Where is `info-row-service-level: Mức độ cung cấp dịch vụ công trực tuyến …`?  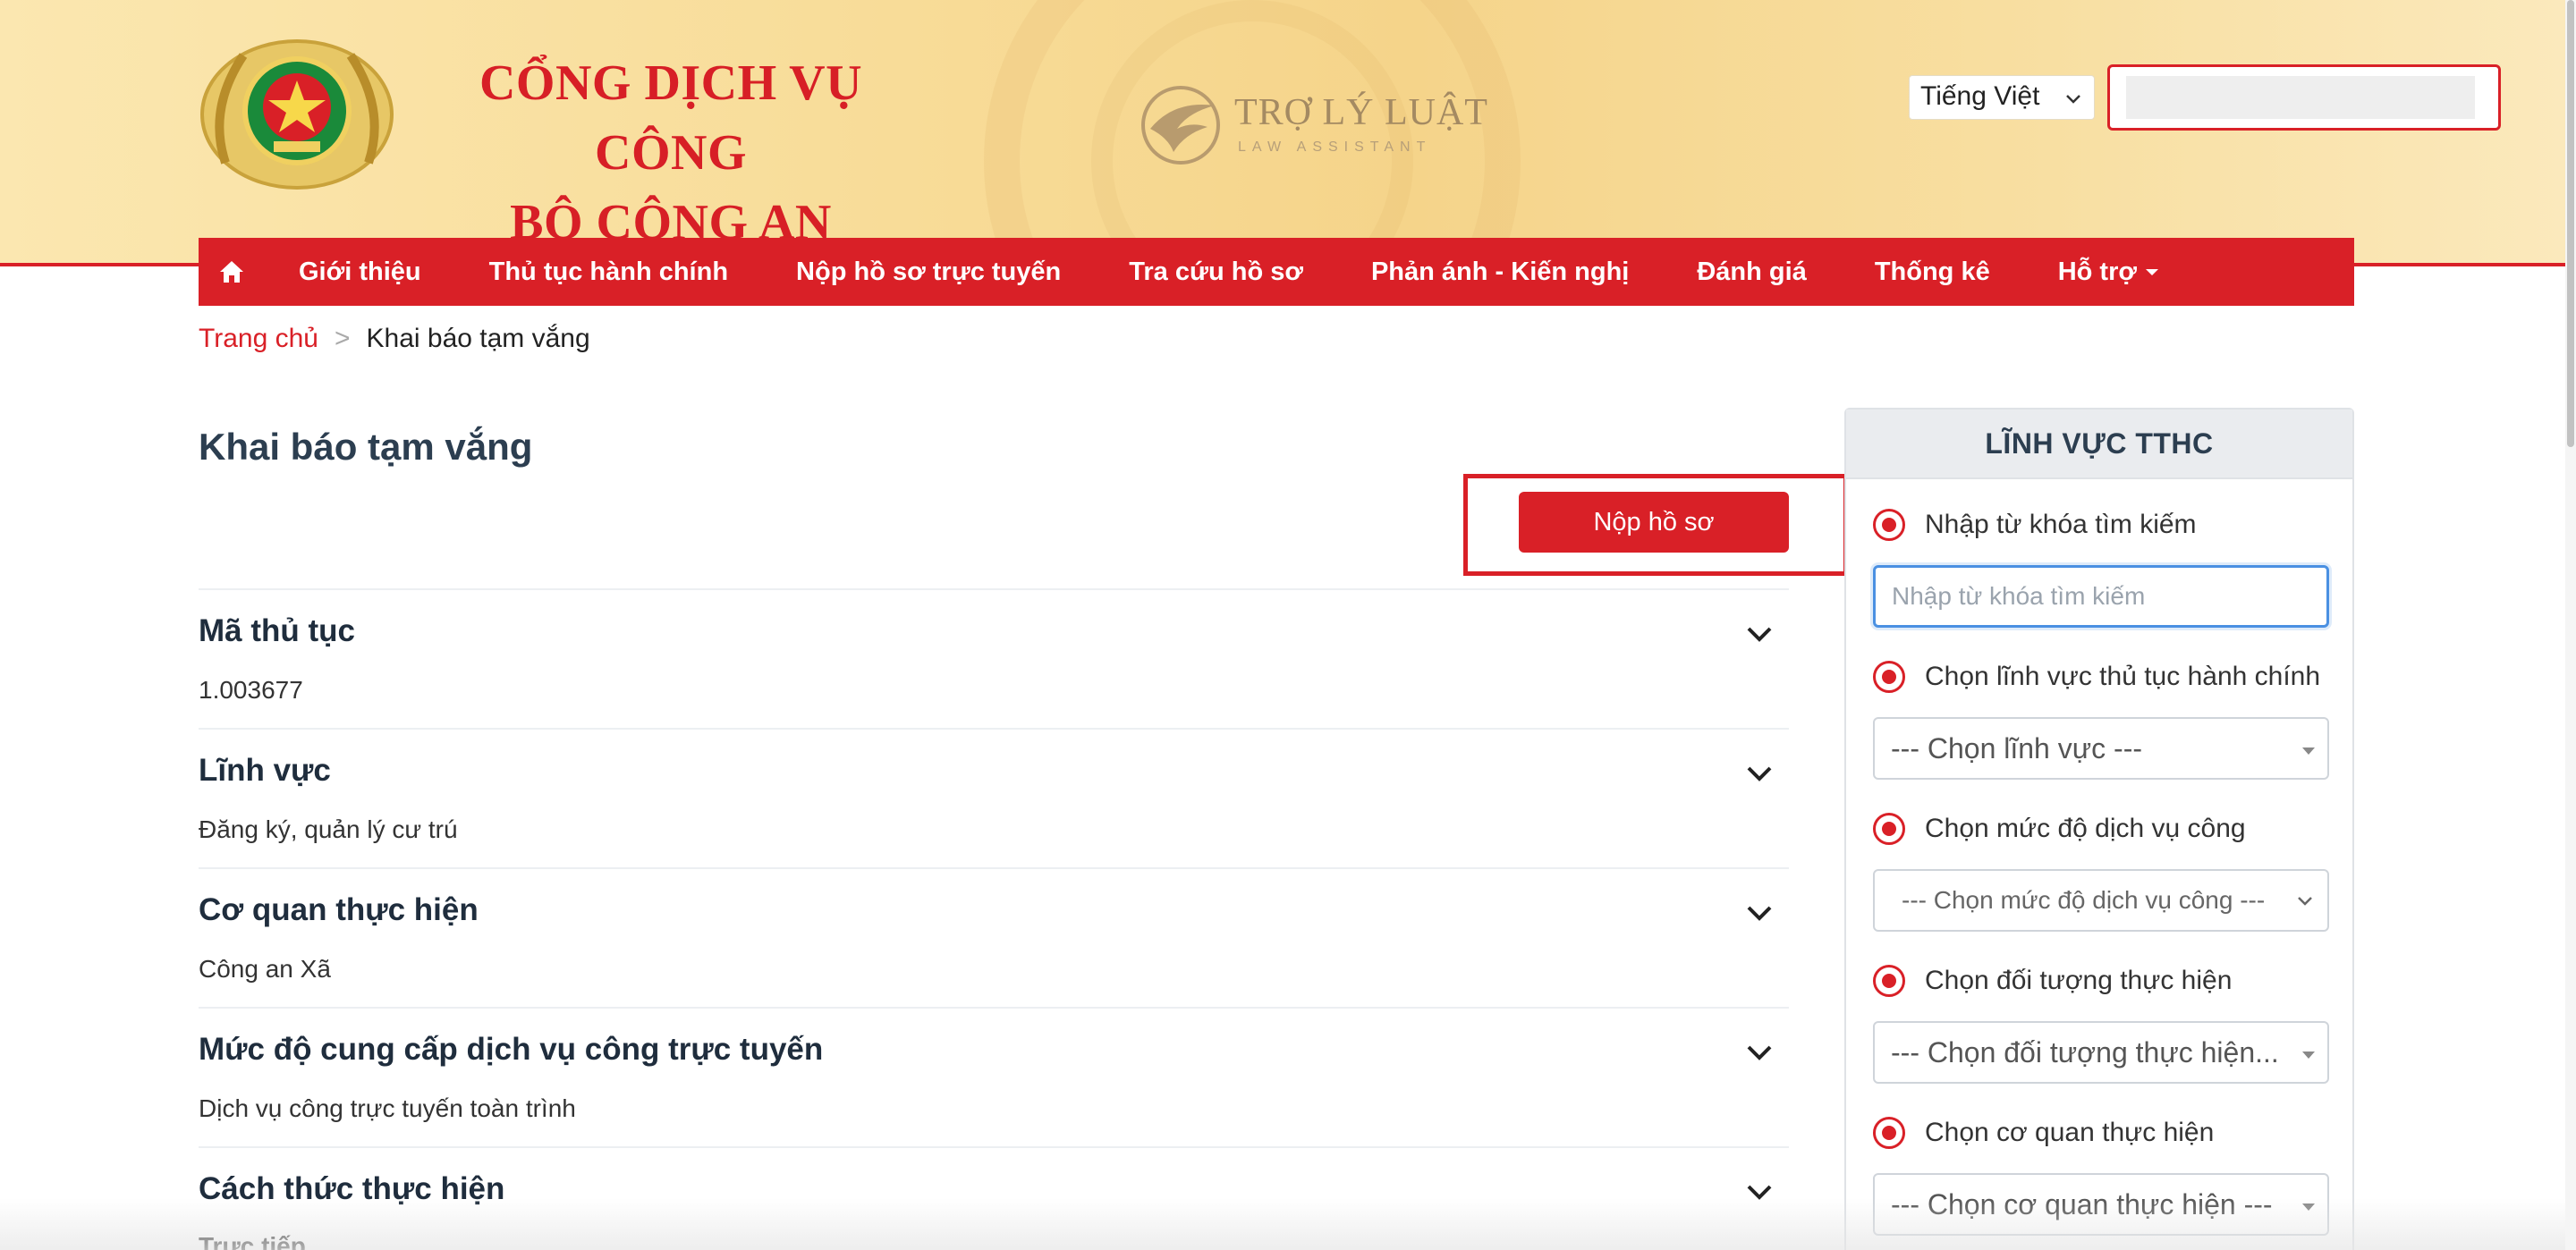 info-row-service-level: Mức độ cung cấp dịch vụ công trực tuyến … is located at coordinates (994, 1076).